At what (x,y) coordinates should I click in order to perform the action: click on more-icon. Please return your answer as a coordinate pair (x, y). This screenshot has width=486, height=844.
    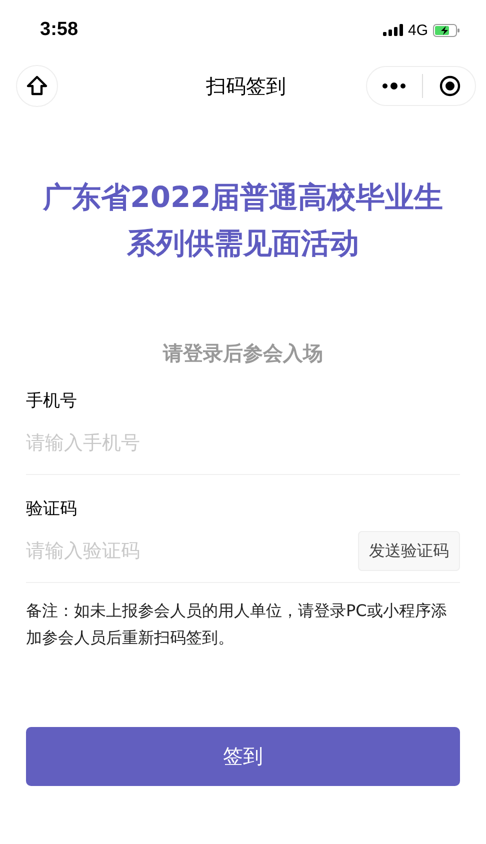
    Looking at the image, I should click on (393, 86).